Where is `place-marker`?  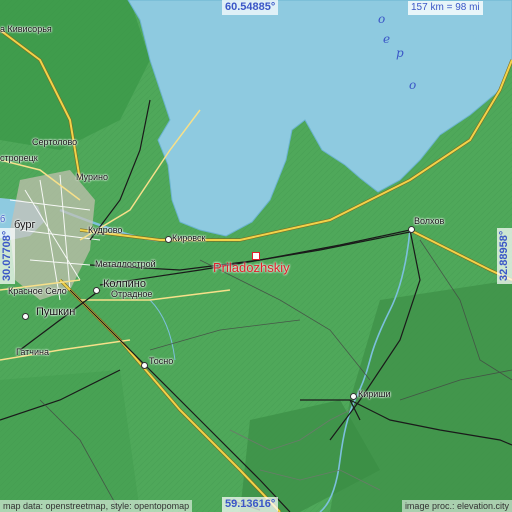 place-marker is located at coordinates (256, 256).